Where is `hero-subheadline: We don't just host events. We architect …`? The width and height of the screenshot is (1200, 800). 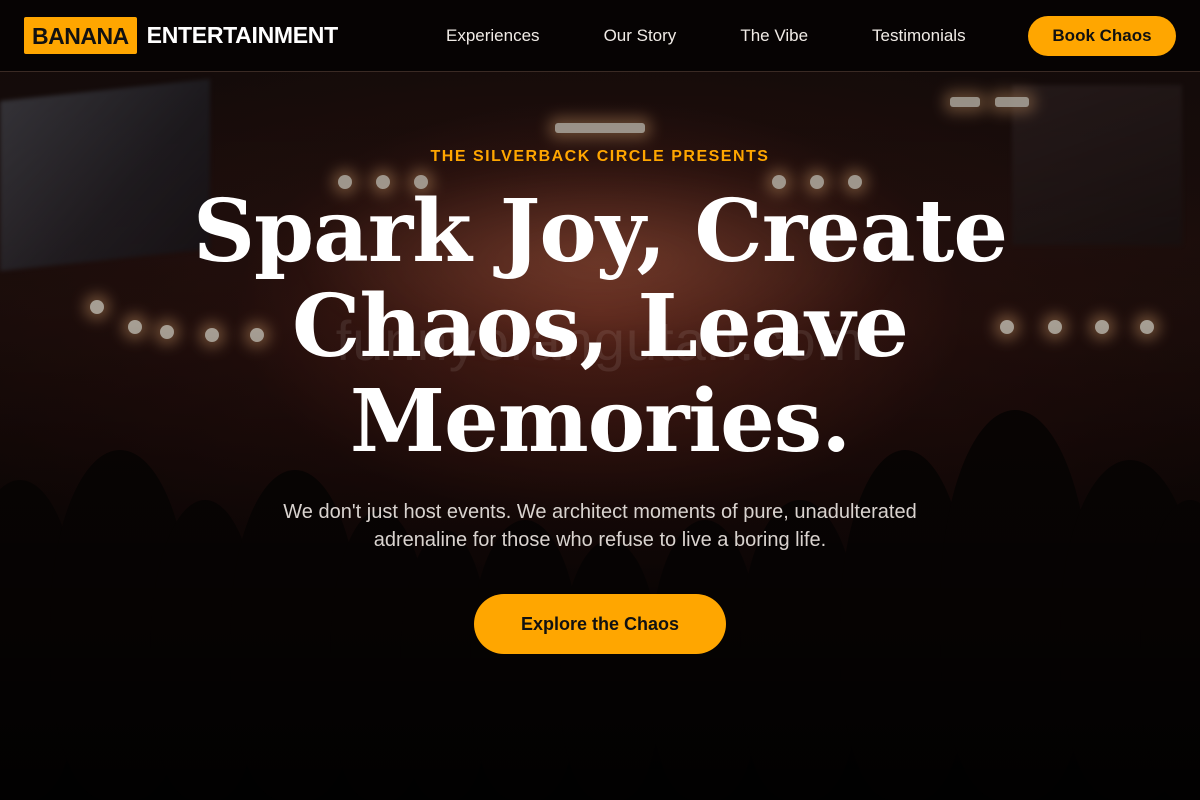
hero-subheadline: We don't just host events. We architect … is located at coordinates (600, 526).